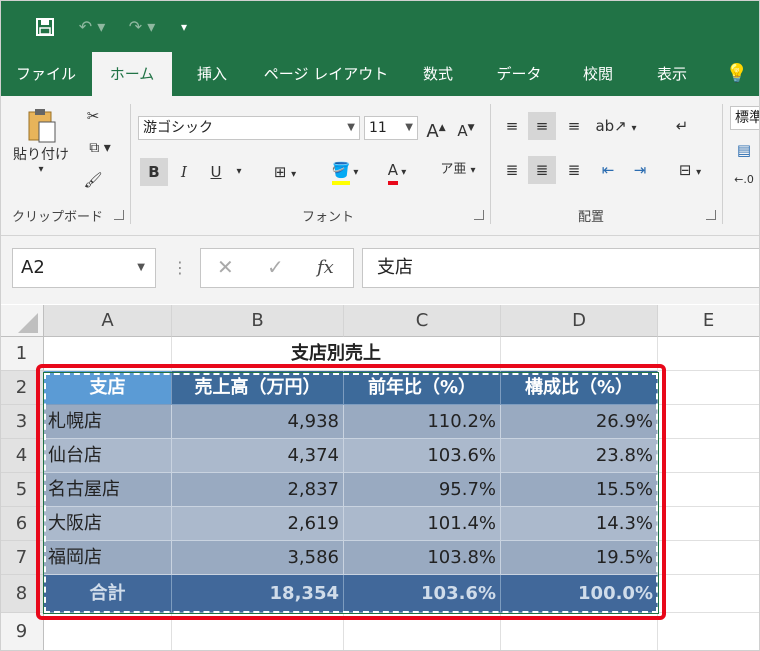 The image size is (760, 651). What do you see at coordinates (108, 632) in the screenshot?
I see `cell-a9` at bounding box center [108, 632].